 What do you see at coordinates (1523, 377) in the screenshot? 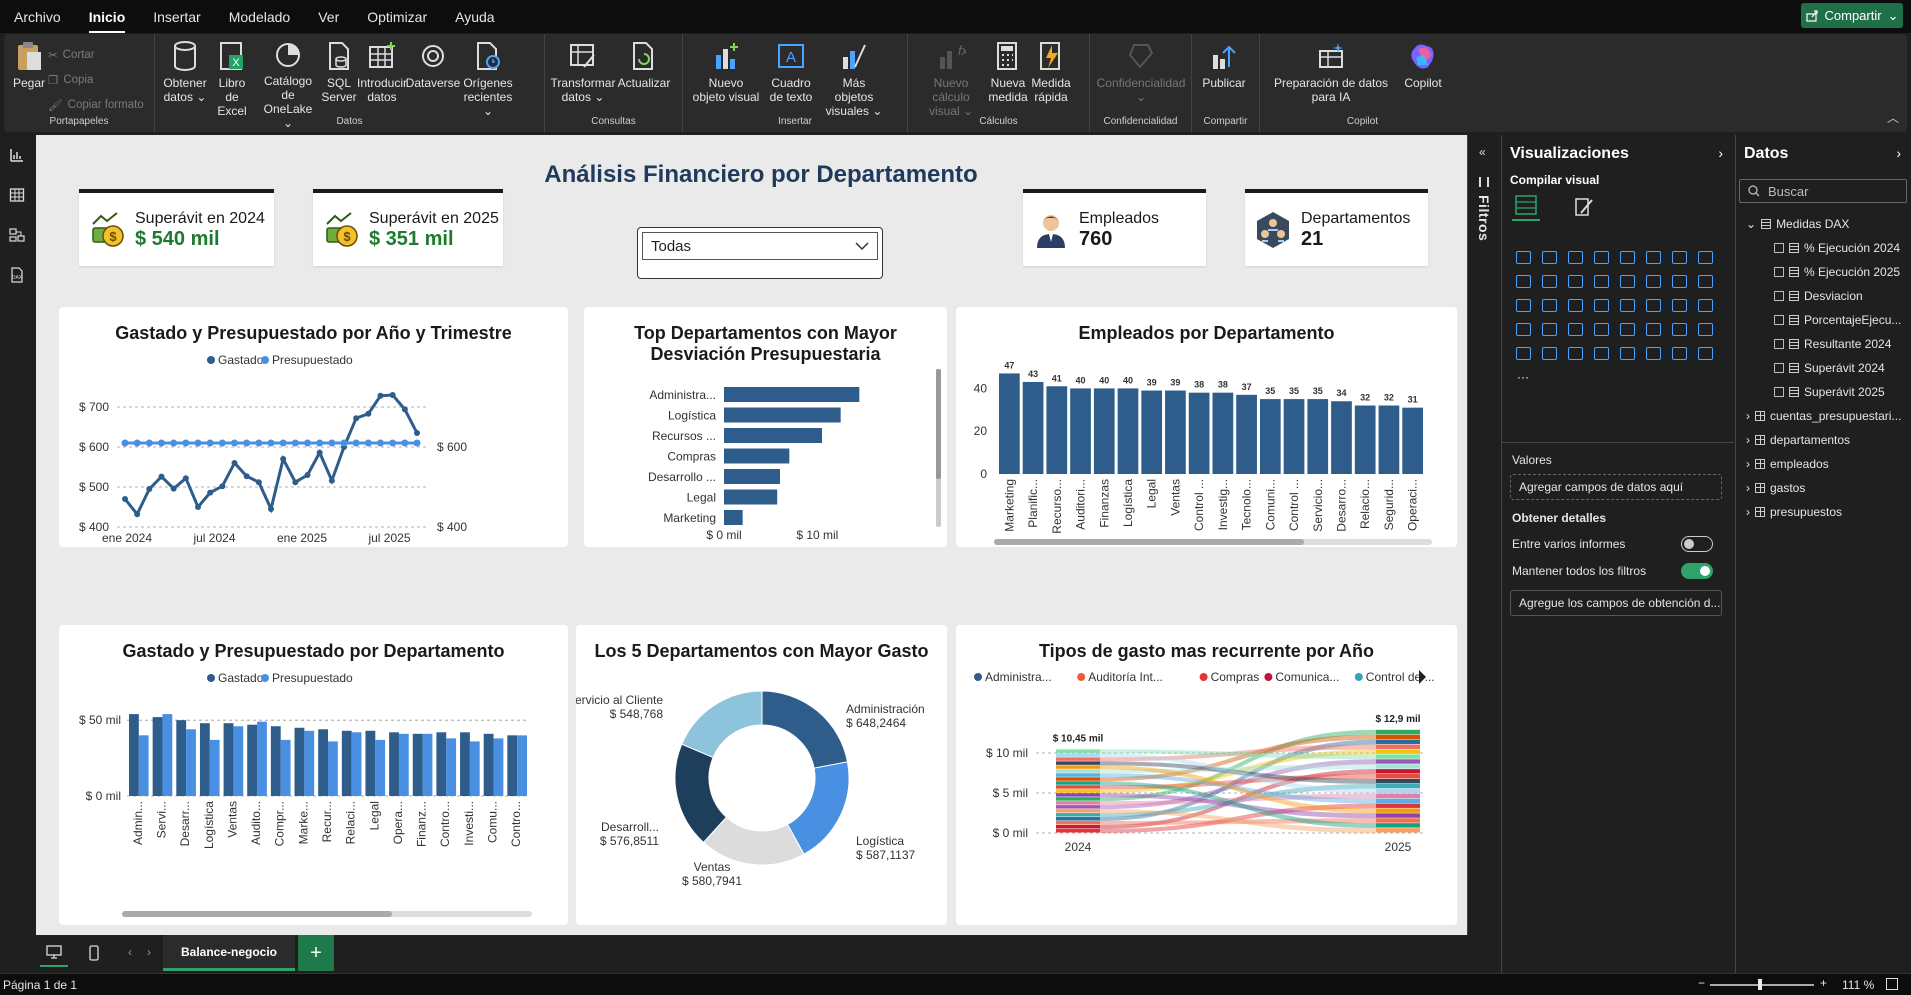
I see `more-visuals-icon: ···` at bounding box center [1523, 377].